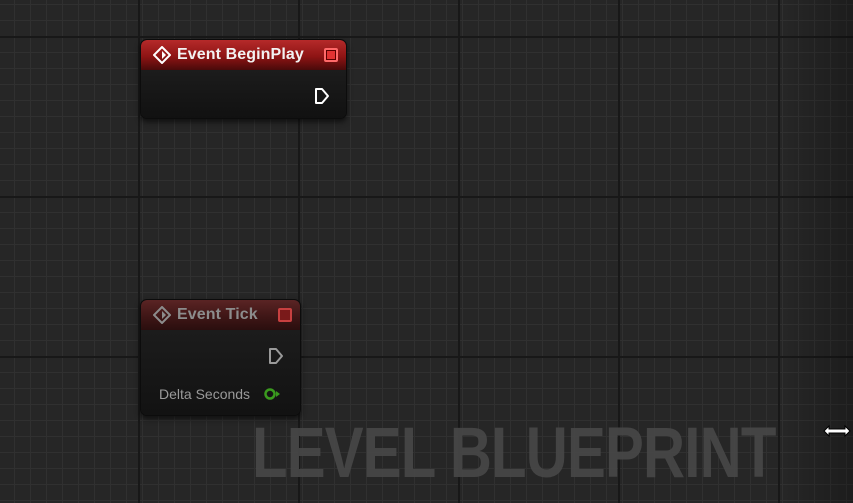 The image size is (853, 503). I want to click on node-body, so click(220, 372).